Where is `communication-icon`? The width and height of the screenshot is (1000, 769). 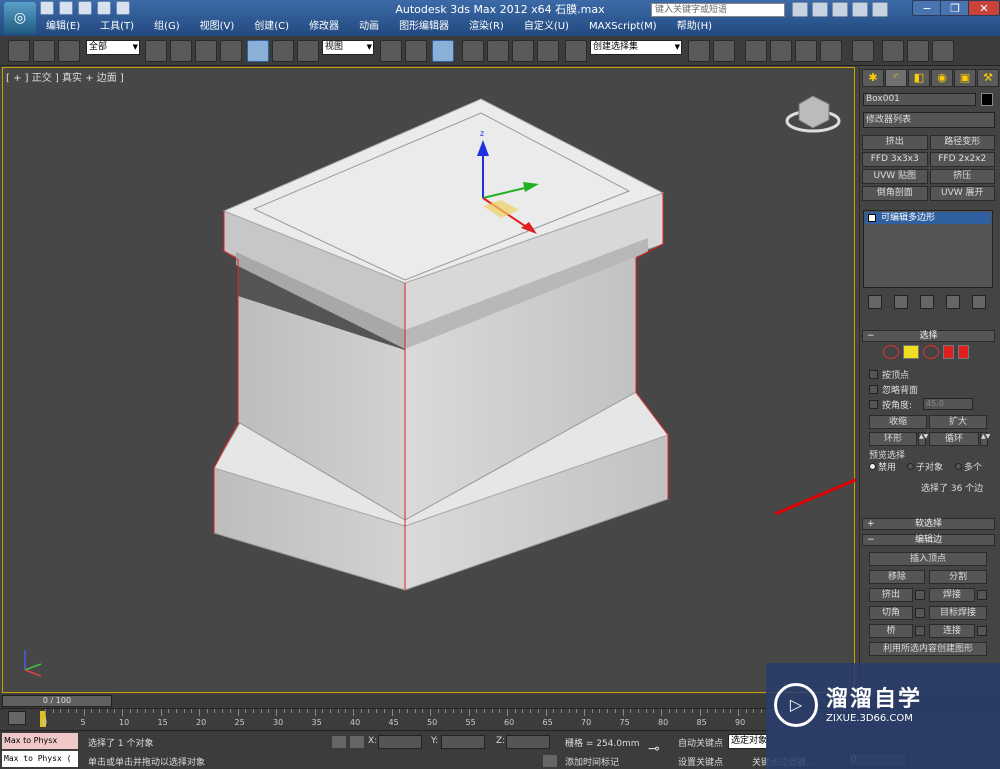 communication-icon is located at coordinates (840, 9).